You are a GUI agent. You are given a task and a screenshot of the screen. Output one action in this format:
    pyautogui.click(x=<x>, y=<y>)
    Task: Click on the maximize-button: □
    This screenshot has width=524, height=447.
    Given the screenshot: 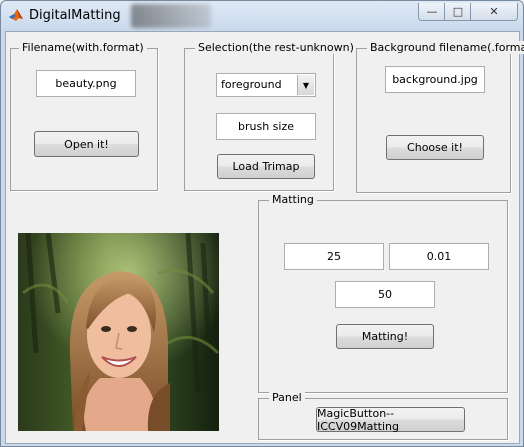 What is the action you would take?
    pyautogui.click(x=458, y=12)
    